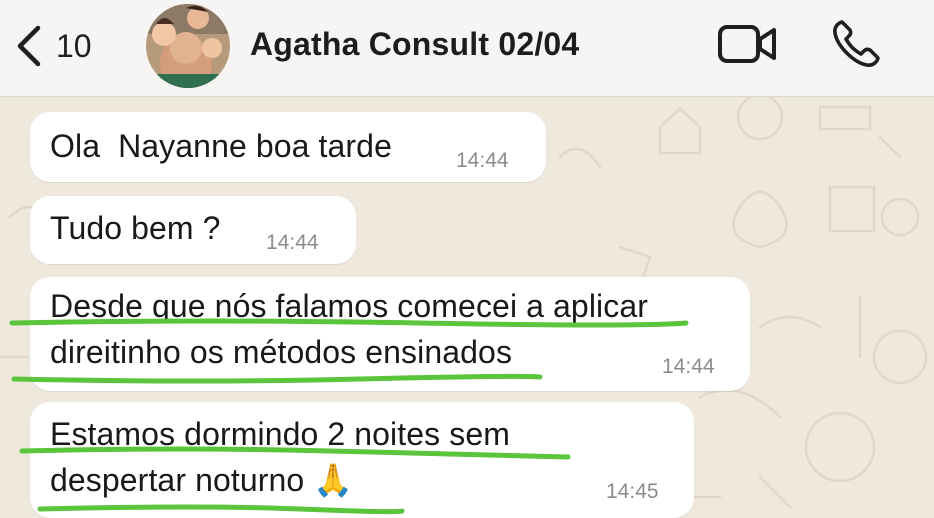  Describe the element at coordinates (74, 46) in the screenshot. I see `unread-count: 10` at that location.